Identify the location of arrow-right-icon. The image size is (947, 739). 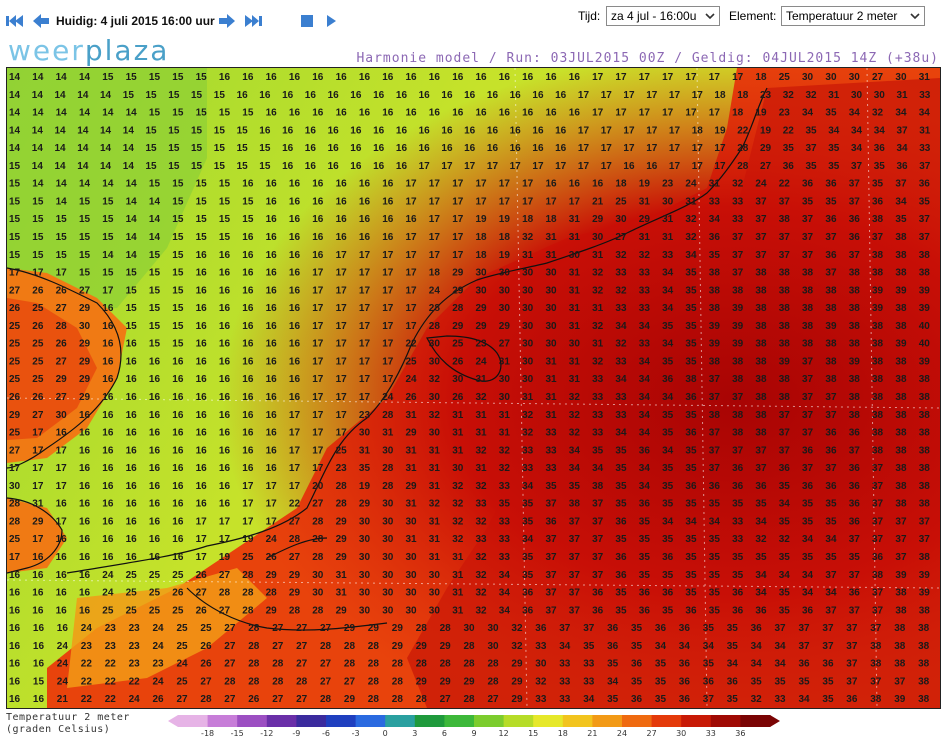
(227, 21).